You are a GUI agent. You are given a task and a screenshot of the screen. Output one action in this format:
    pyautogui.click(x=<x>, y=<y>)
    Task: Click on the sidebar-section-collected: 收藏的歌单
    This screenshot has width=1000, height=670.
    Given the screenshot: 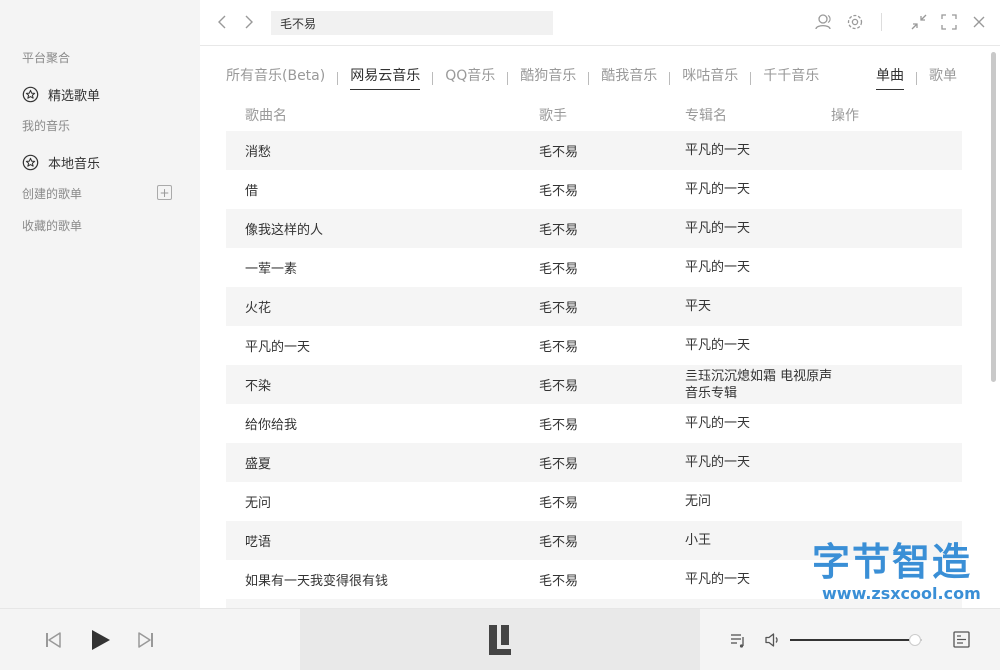 What is the action you would take?
    pyautogui.click(x=52, y=226)
    